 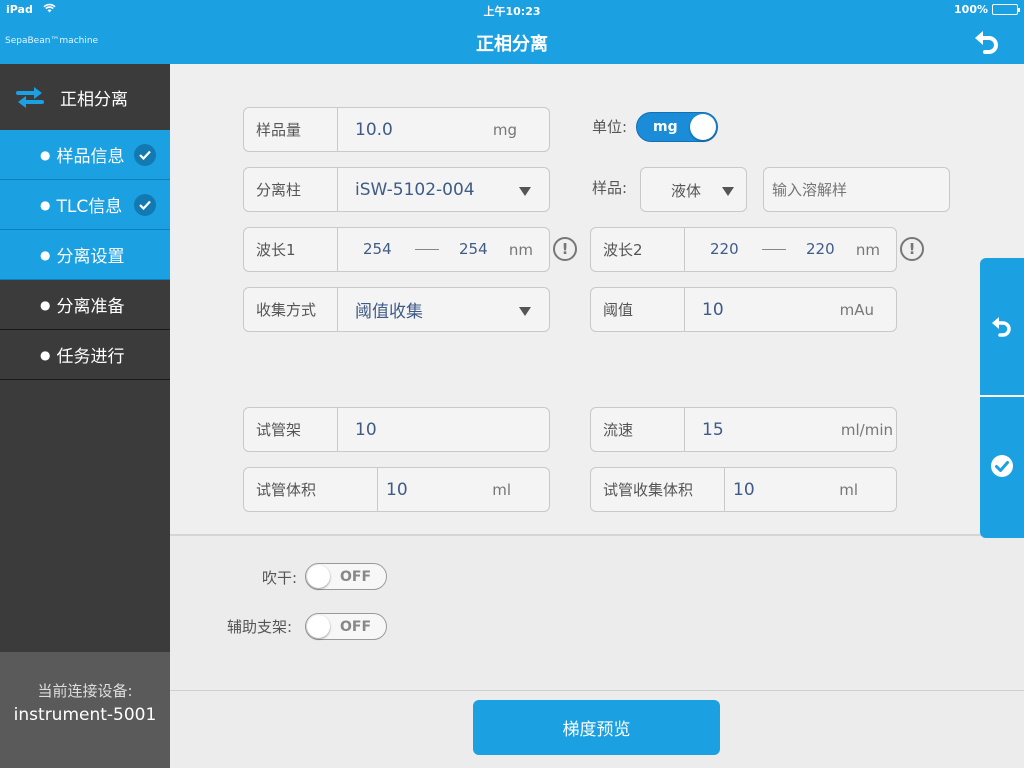 I want to click on battery-percent: 100%, so click(x=971, y=9).